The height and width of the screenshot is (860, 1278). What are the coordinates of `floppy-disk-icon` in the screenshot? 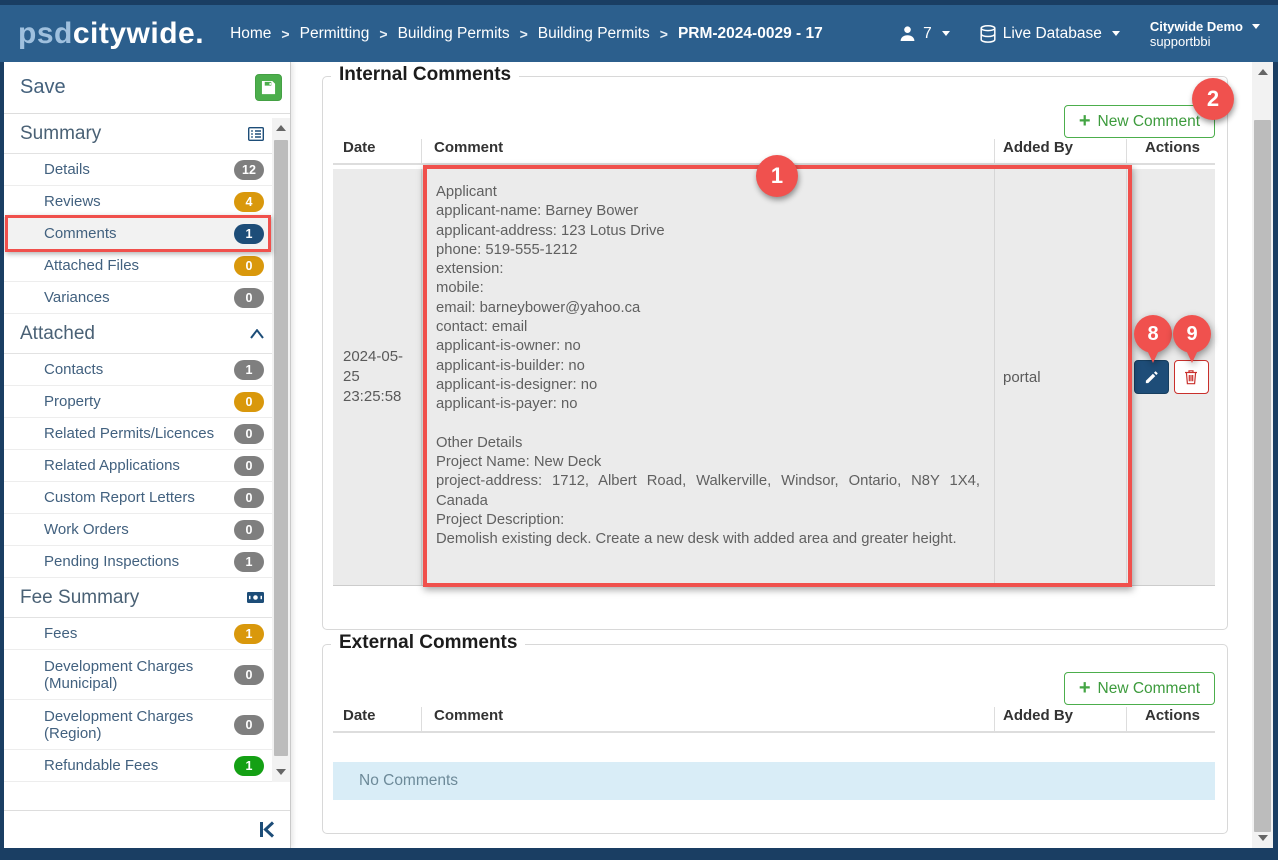 It's located at (268, 87).